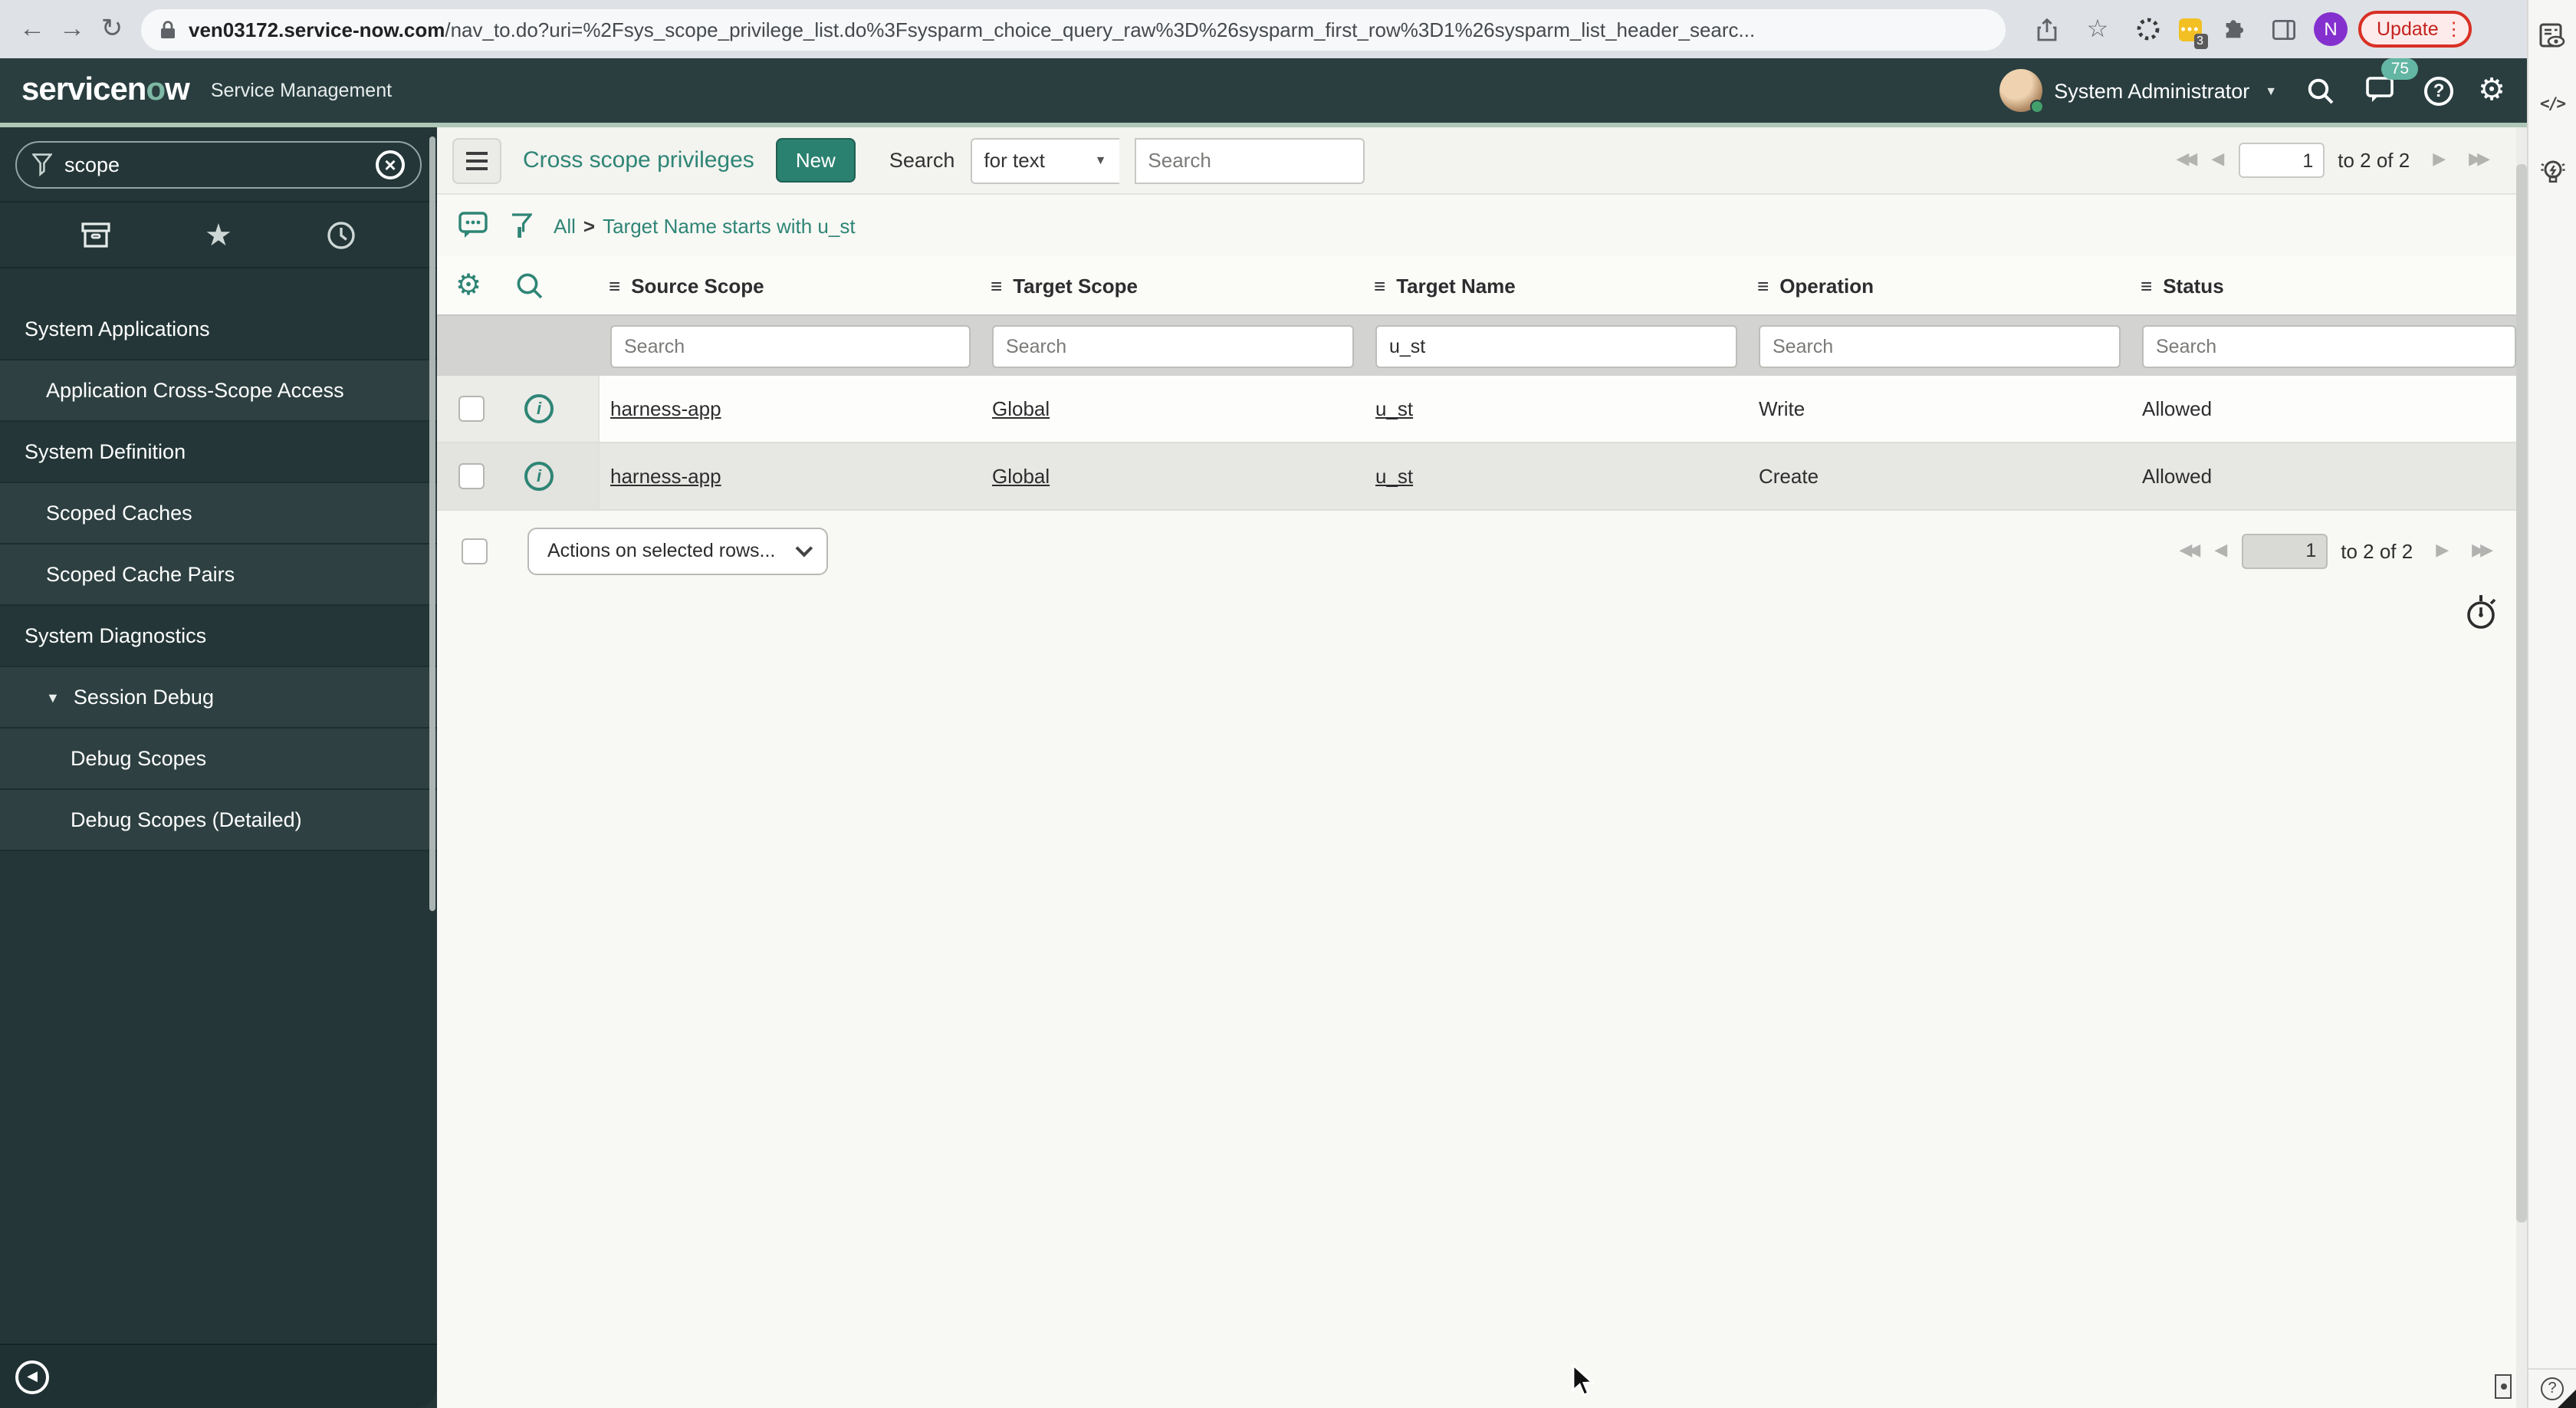 The height and width of the screenshot is (1408, 2576). I want to click on form-preview-icon, so click(2552, 36).